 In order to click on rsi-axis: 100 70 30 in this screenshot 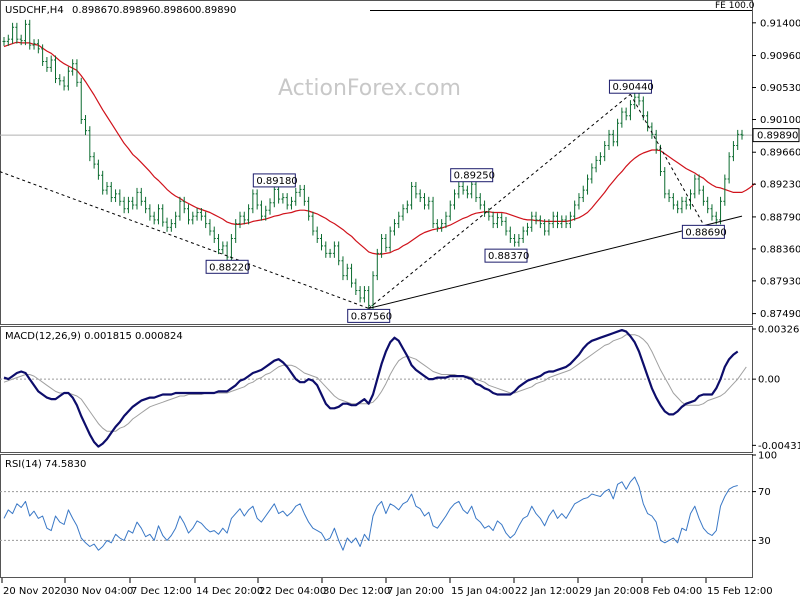, I will do `click(764, 499)`.